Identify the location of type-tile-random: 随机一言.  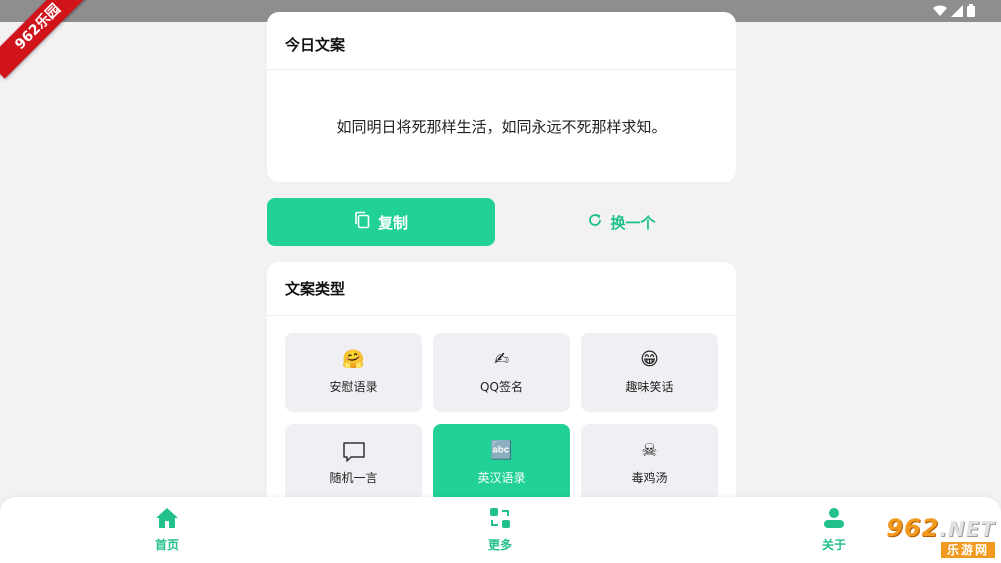
(353, 463).